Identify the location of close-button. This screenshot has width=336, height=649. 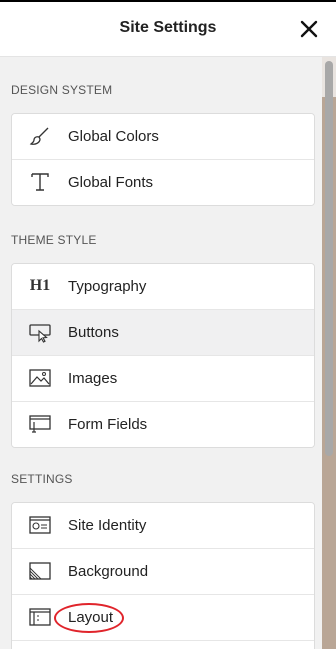
(309, 29).